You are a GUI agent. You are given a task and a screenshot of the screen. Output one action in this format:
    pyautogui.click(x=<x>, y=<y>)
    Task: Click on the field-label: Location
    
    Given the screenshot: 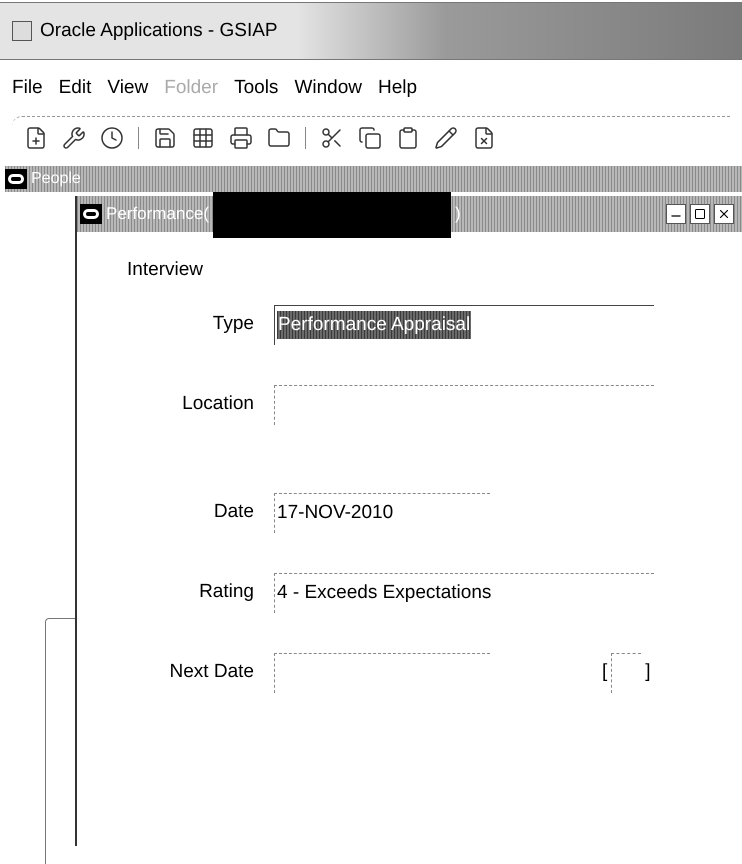 What is the action you would take?
    pyautogui.click(x=218, y=404)
    